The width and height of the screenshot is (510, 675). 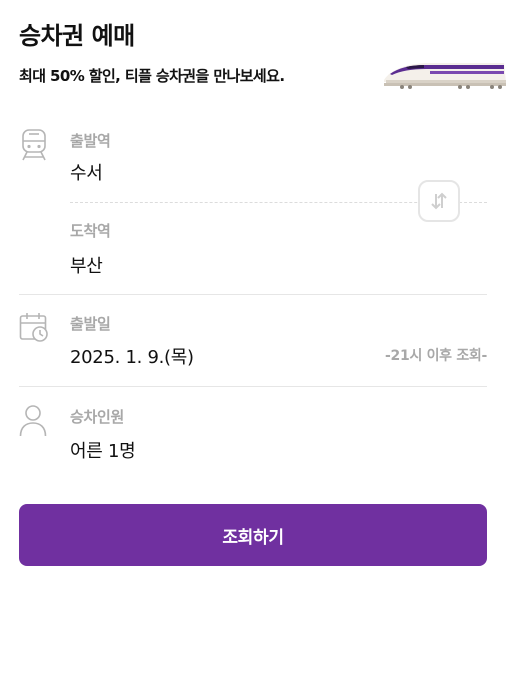 What do you see at coordinates (77, 36) in the screenshot?
I see `page-title: 승차권 예매` at bounding box center [77, 36].